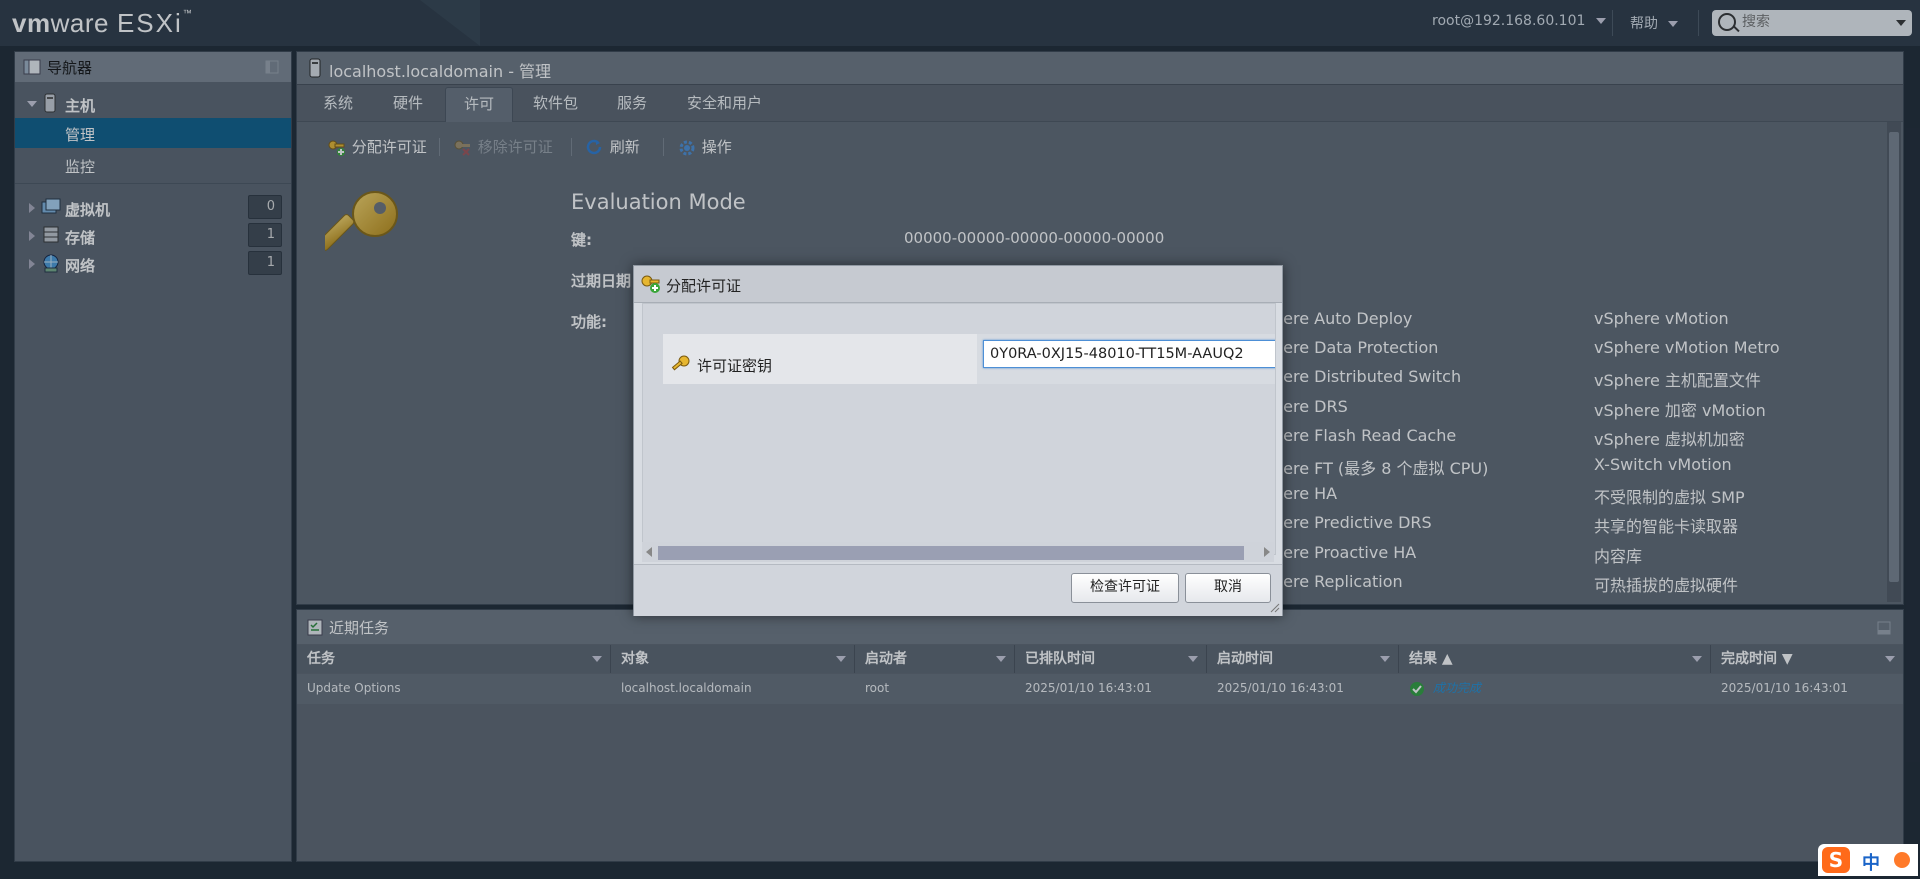 The height and width of the screenshot is (879, 1920). Describe the element at coordinates (951, 553) in the screenshot. I see `scrollbar-thumb` at that location.